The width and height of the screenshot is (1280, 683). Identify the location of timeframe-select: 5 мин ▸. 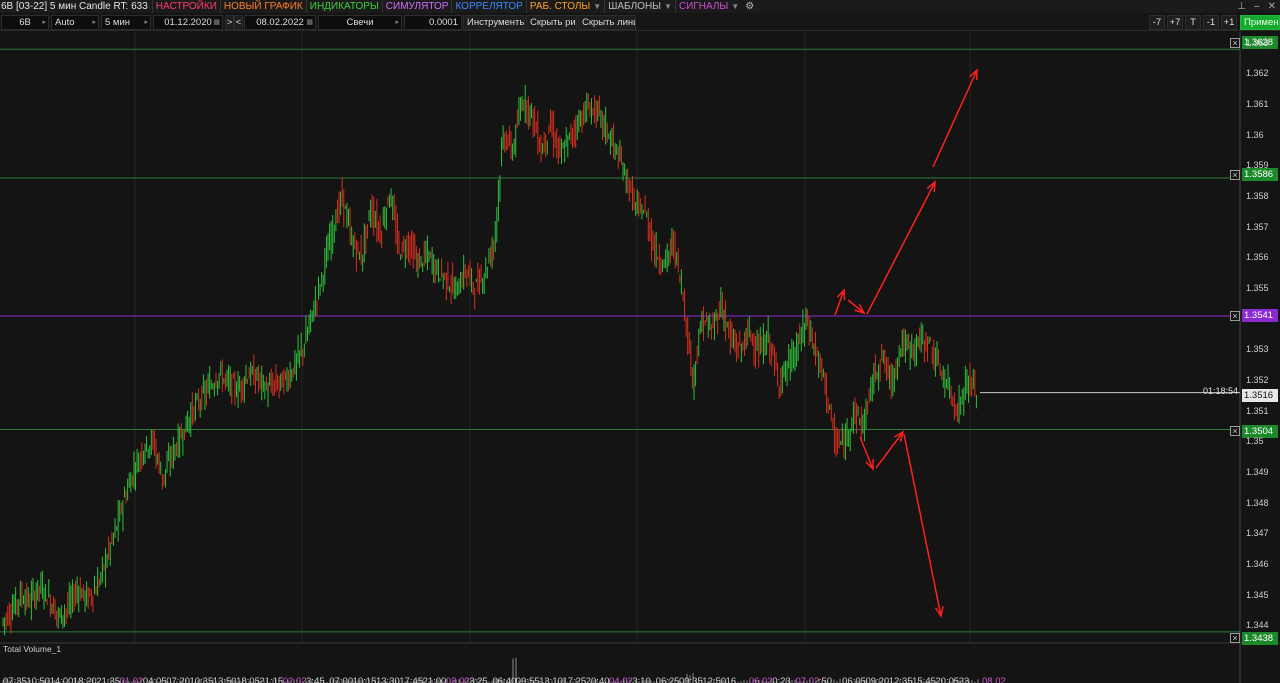
(126, 22).